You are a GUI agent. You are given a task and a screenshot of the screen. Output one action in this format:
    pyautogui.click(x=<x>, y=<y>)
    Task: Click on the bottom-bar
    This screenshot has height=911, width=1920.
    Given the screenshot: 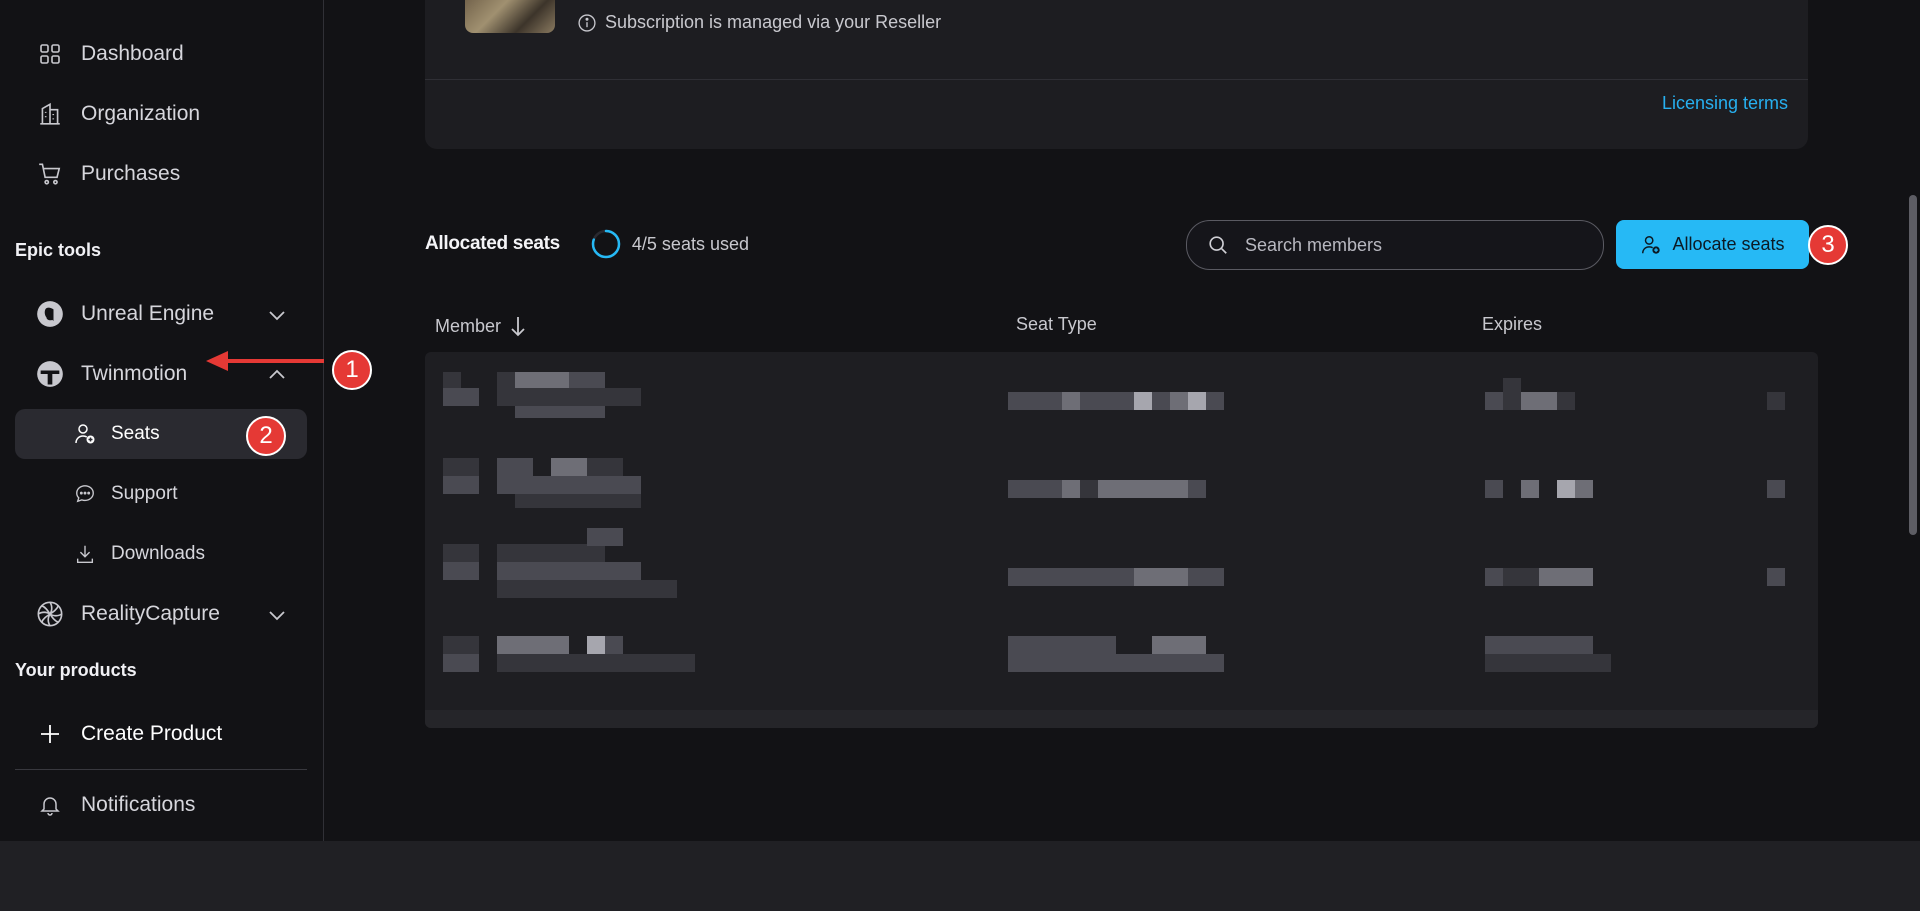 What is the action you would take?
    pyautogui.click(x=960, y=876)
    